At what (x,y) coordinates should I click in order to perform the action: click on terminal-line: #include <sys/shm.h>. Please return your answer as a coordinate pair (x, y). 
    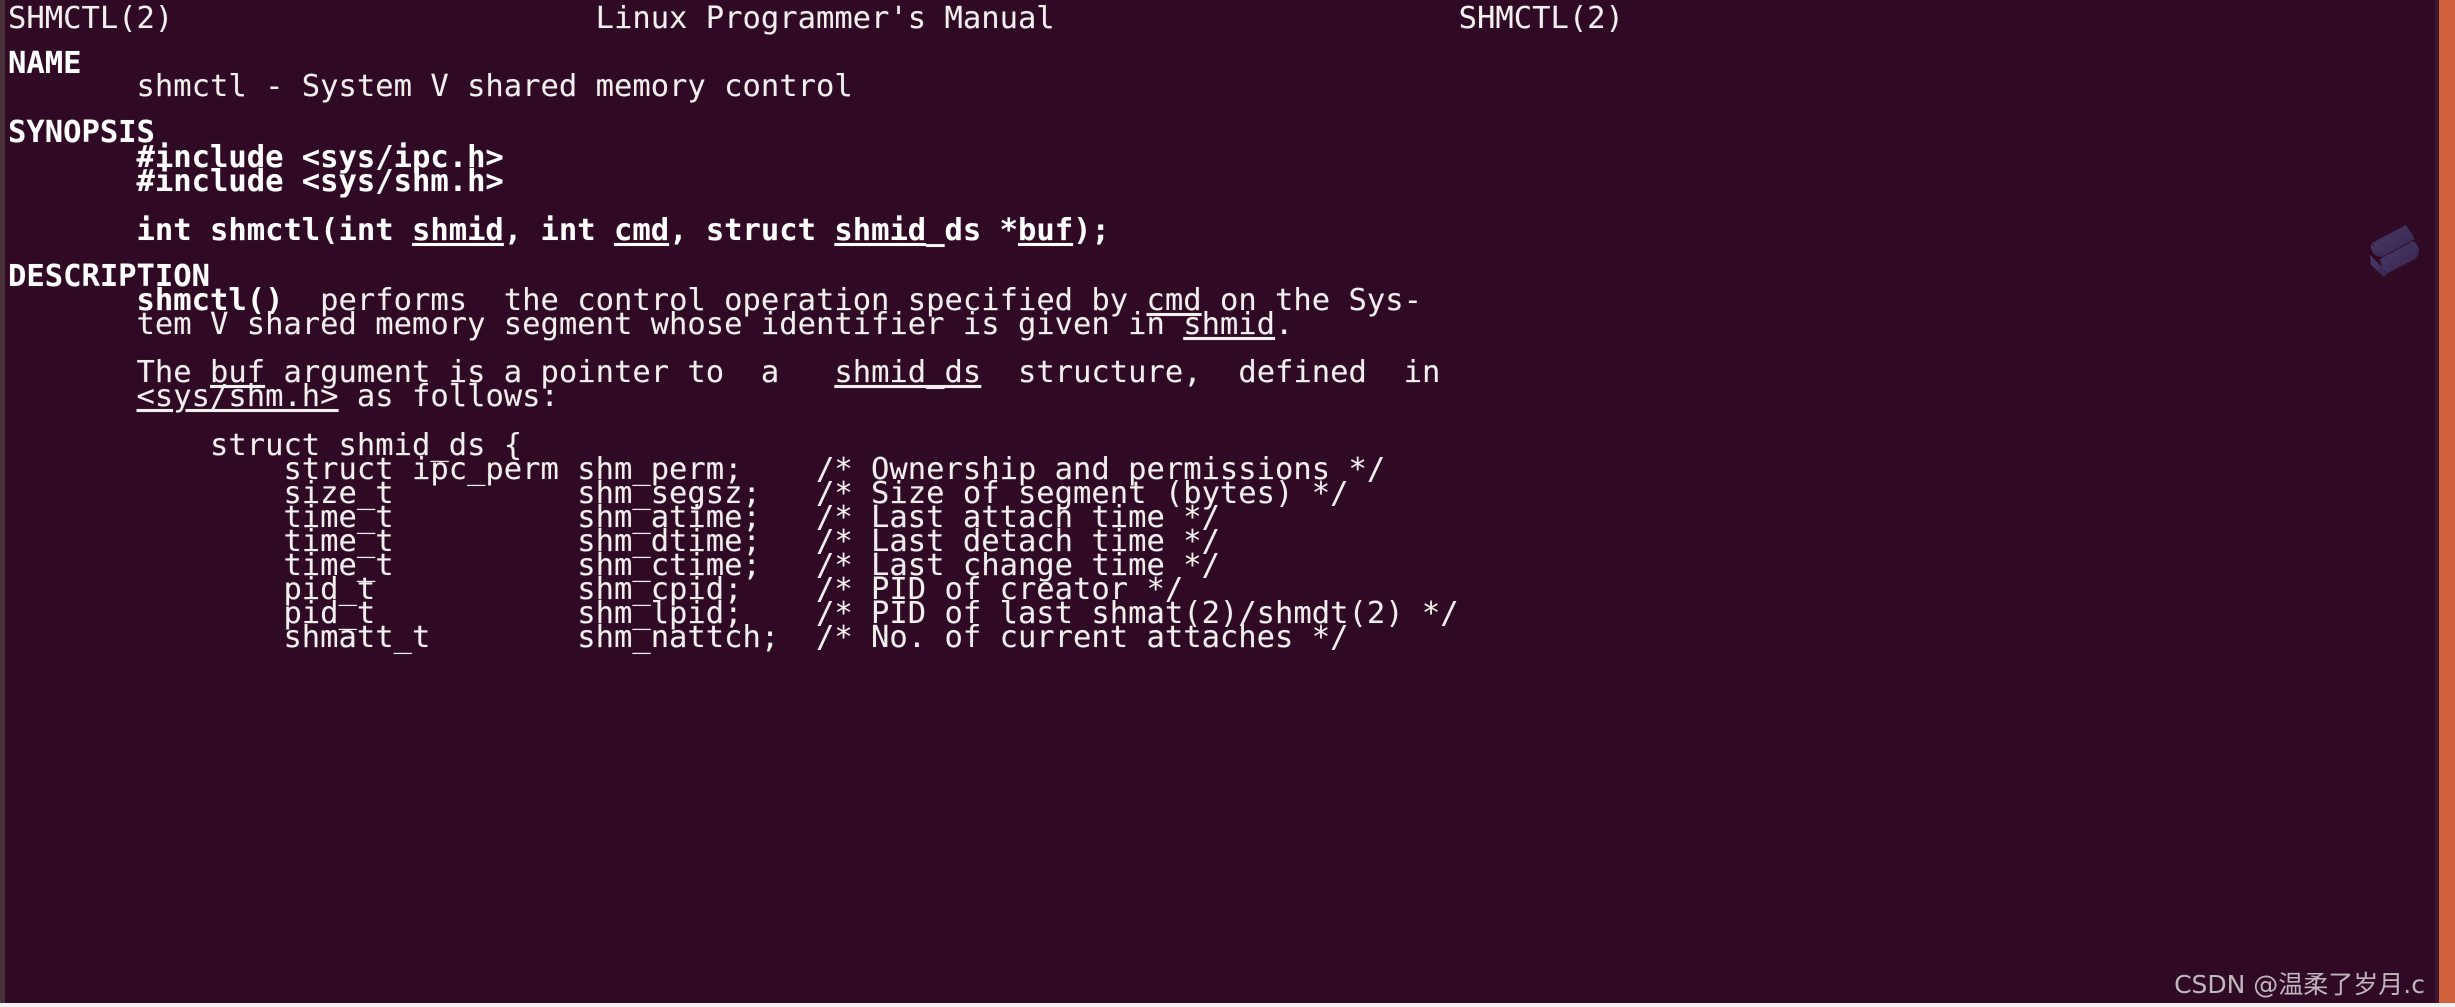
    Looking at the image, I should click on (256, 181).